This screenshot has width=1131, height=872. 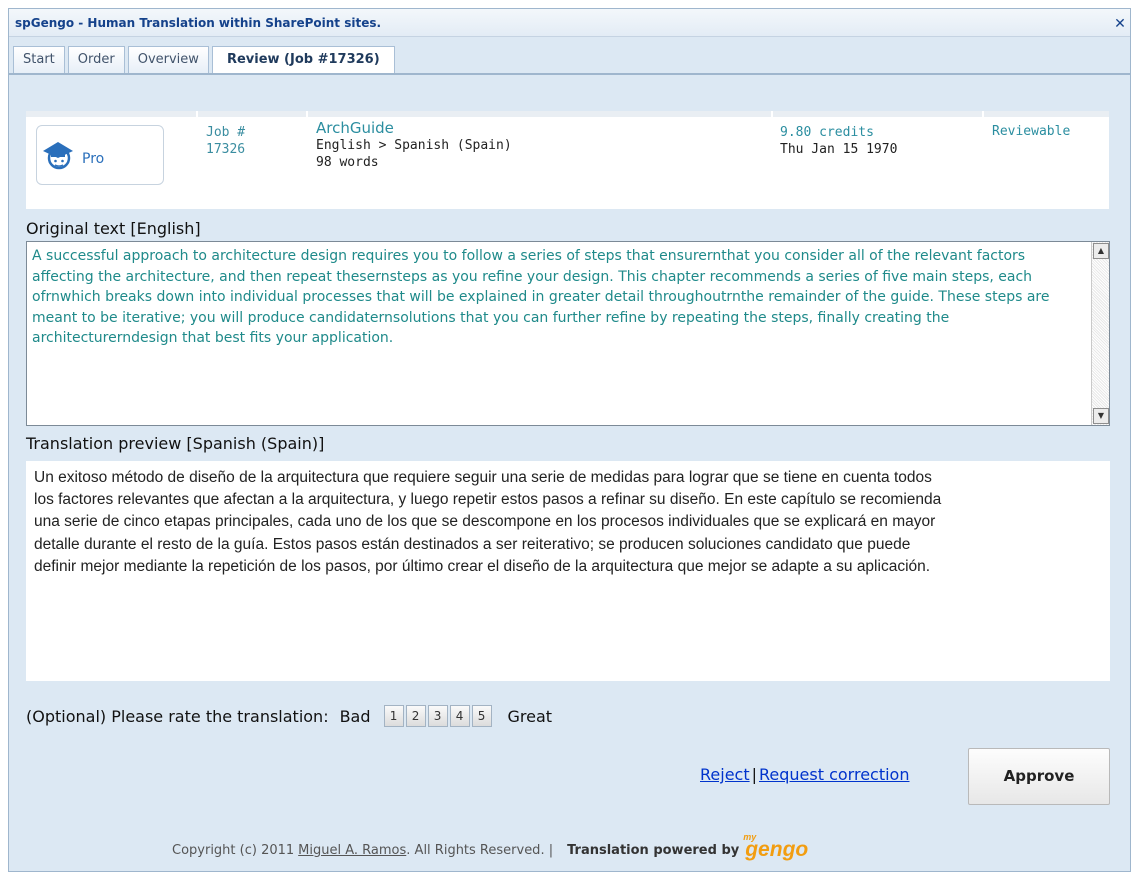 What do you see at coordinates (96, 60) in the screenshot?
I see `tab-order: Order` at bounding box center [96, 60].